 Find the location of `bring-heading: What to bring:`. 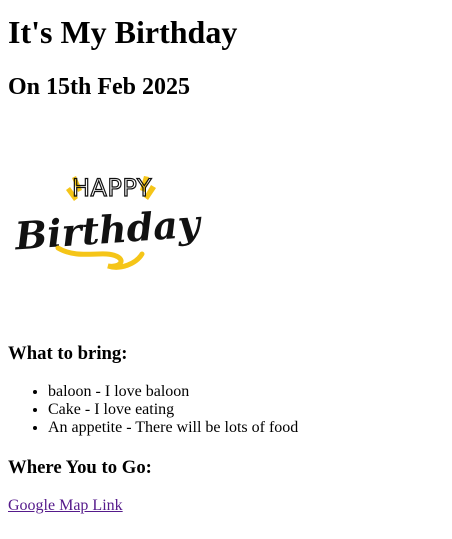

bring-heading: What to bring: is located at coordinates (68, 353).